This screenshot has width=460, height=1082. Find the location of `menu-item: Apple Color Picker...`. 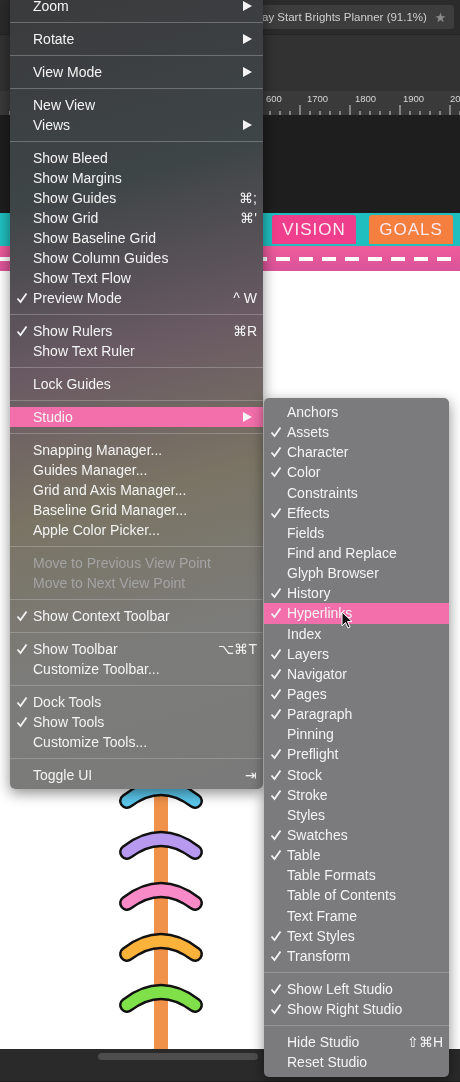

menu-item: Apple Color Picker... is located at coordinates (136, 530).